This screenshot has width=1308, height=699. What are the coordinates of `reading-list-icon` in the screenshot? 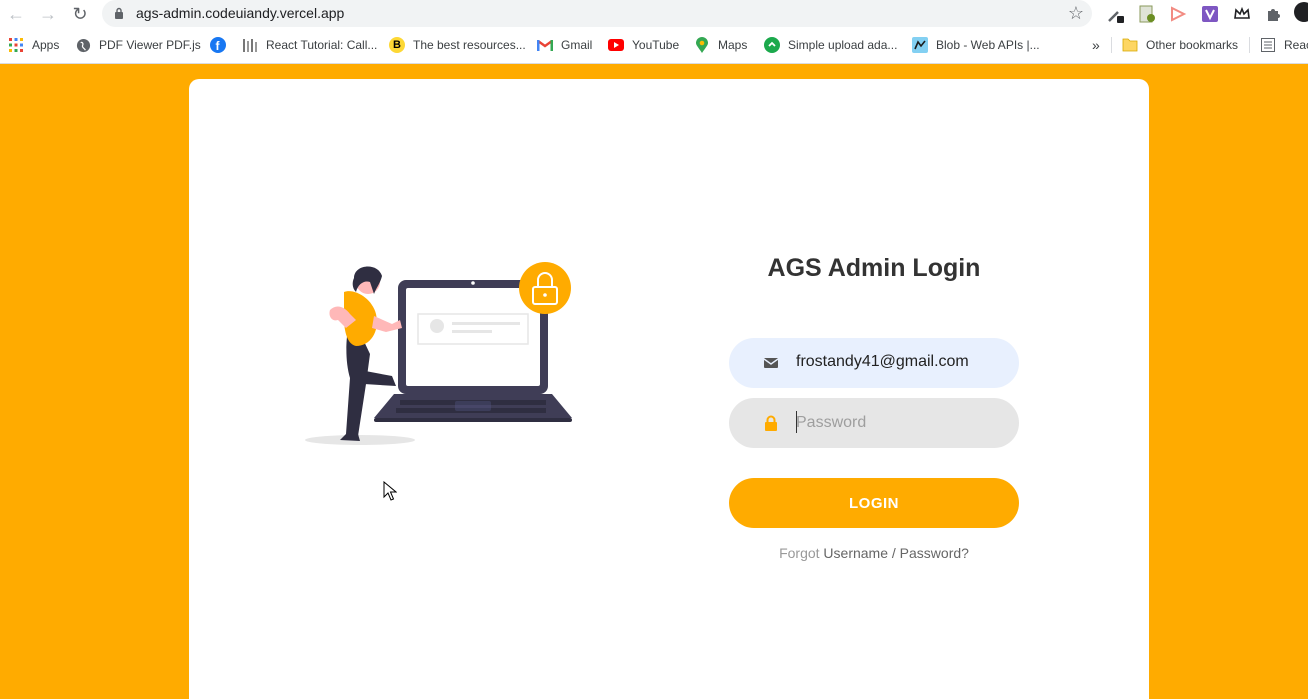 It's located at (1268, 45).